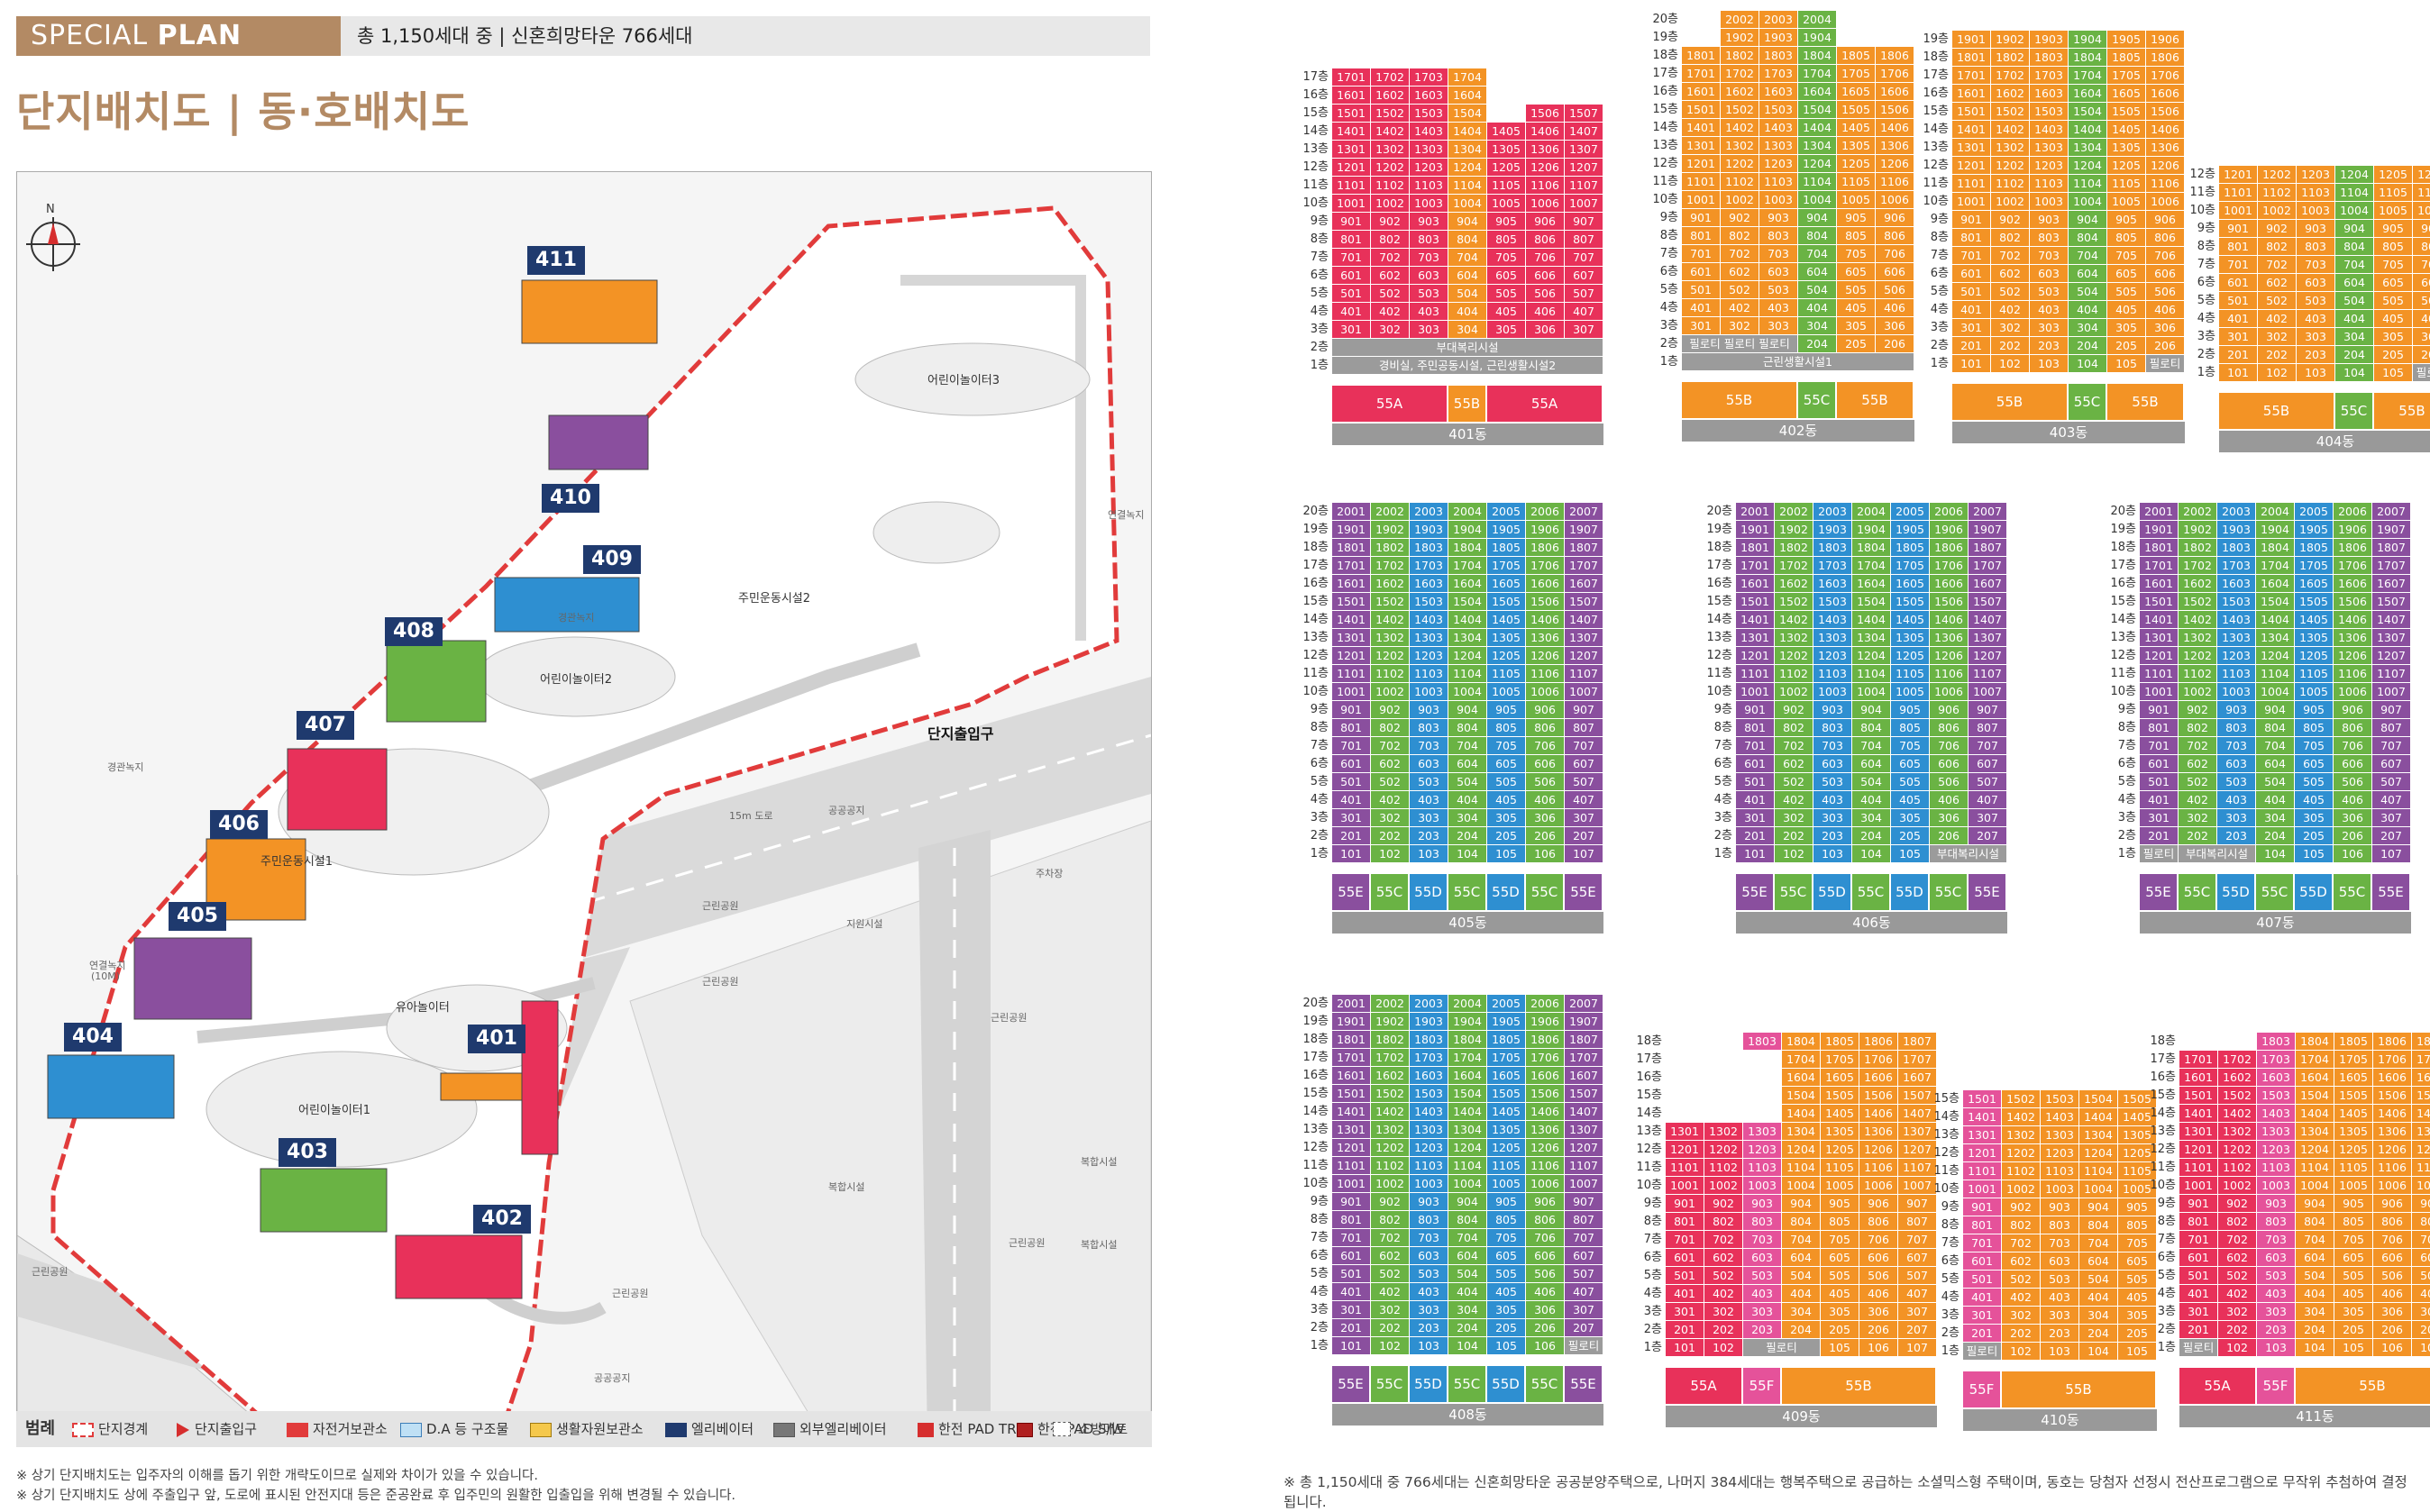  Describe the element at coordinates (1584, 674) in the screenshot. I see `unit-cell: 1107` at that location.